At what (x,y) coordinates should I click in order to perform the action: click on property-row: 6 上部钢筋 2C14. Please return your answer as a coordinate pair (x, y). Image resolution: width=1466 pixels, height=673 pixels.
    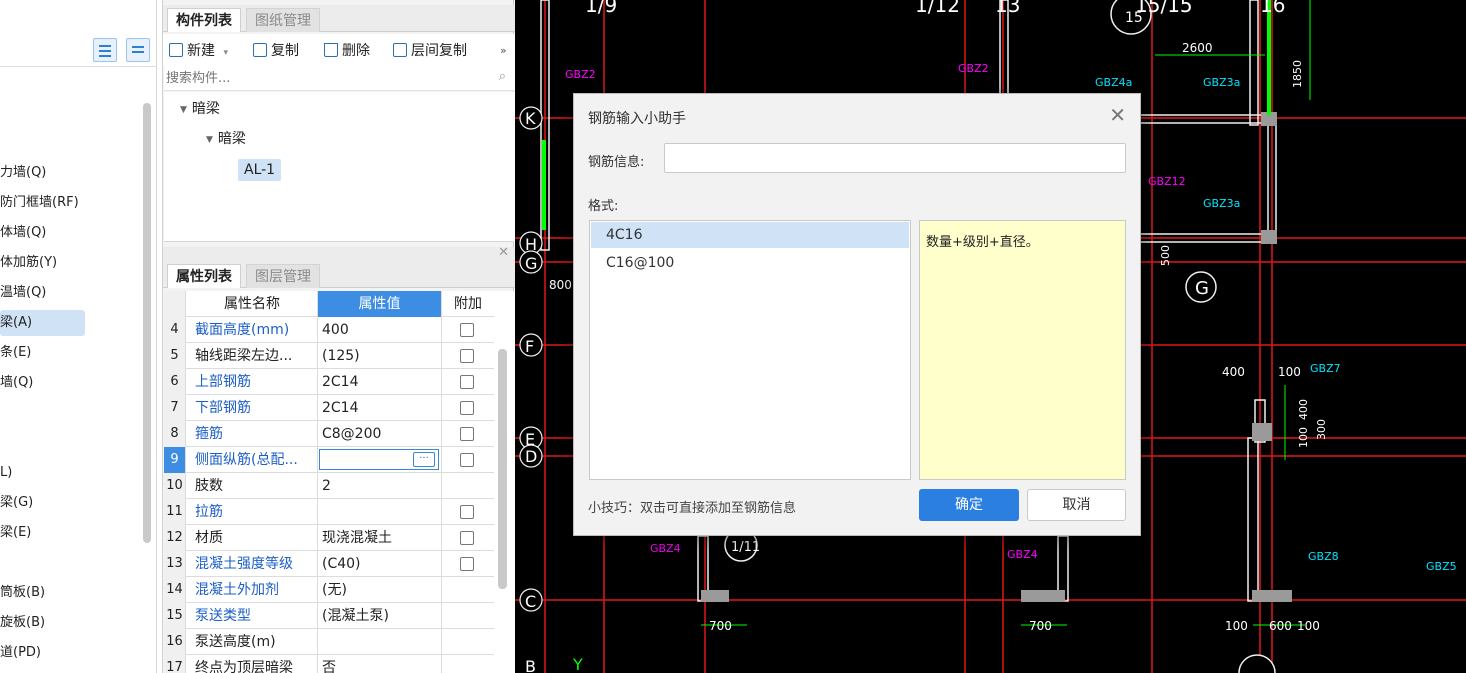
    Looking at the image, I should click on (329, 382).